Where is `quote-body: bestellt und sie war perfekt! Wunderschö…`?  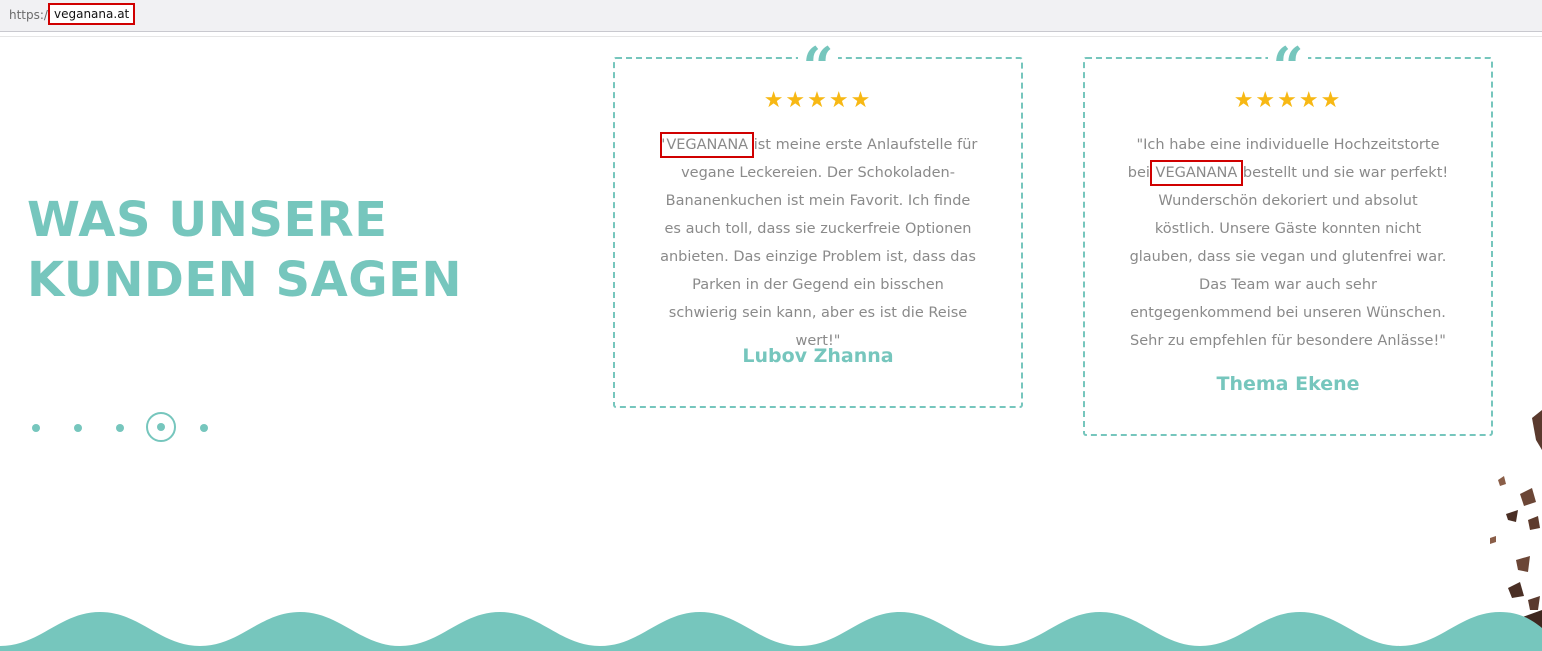
quote-body: bestellt und sie war perfekt! Wunderschö… is located at coordinates (1289, 257).